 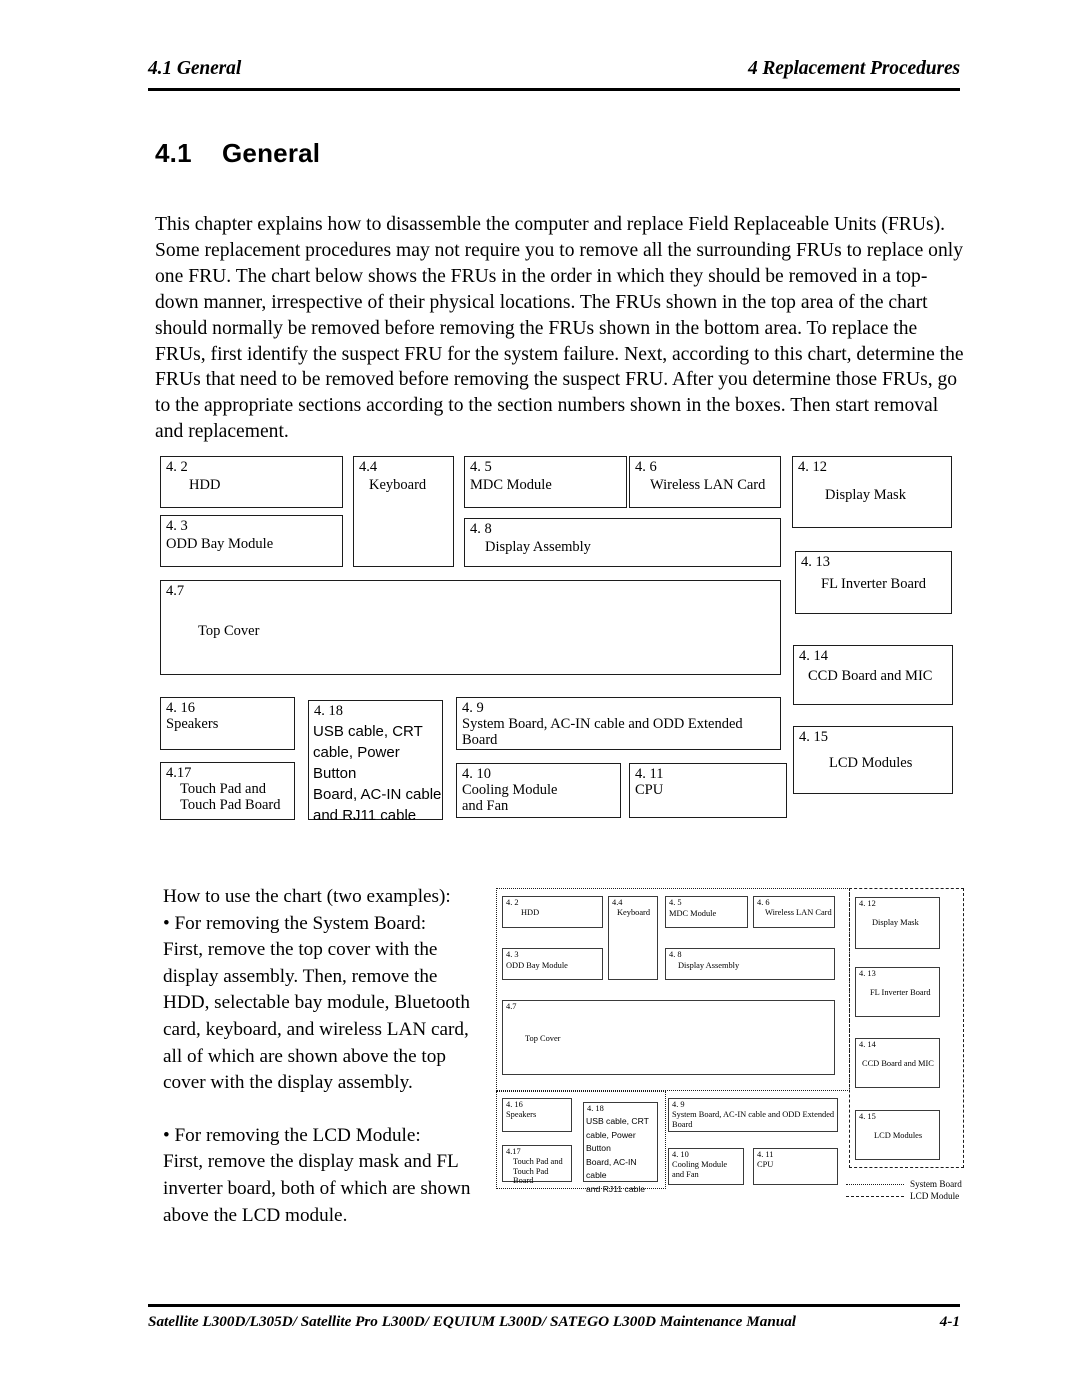 I want to click on mini-fru-box-4-12: 4. 12 Display Mask, so click(x=897, y=923).